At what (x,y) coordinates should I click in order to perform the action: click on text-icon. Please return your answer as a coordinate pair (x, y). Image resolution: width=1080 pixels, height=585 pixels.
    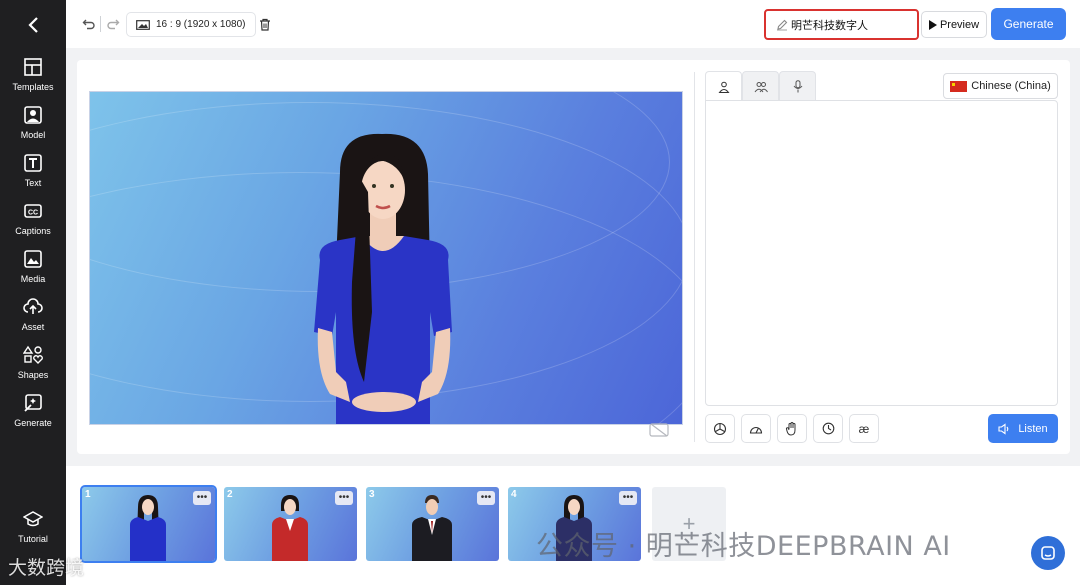
    Looking at the image, I should click on (33, 163).